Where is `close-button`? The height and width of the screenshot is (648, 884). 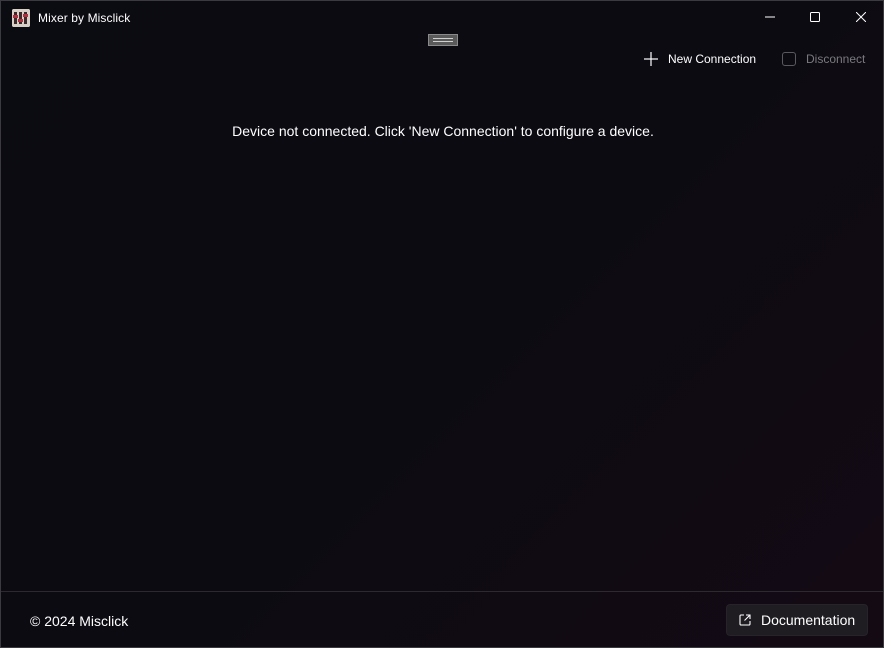 close-button is located at coordinates (860, 17).